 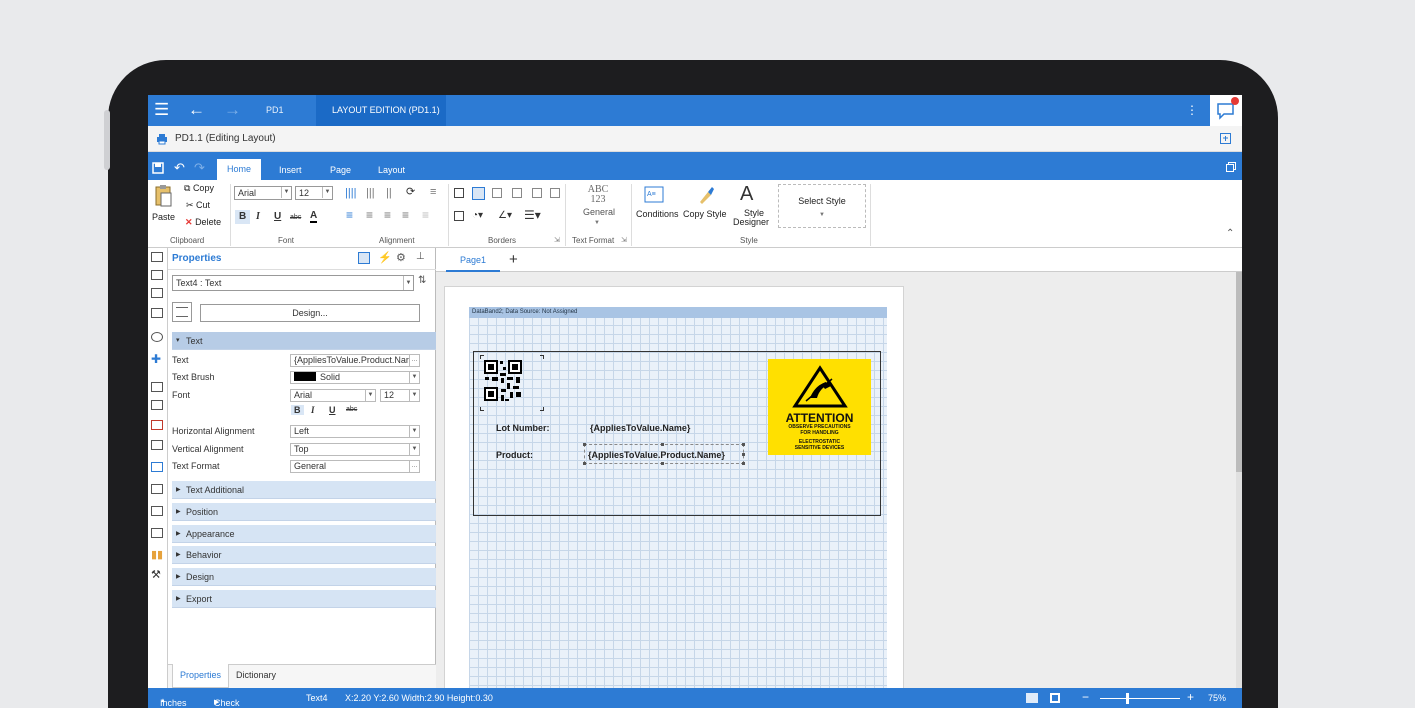 I want to click on font-family-select: Arial ▼, so click(x=263, y=193).